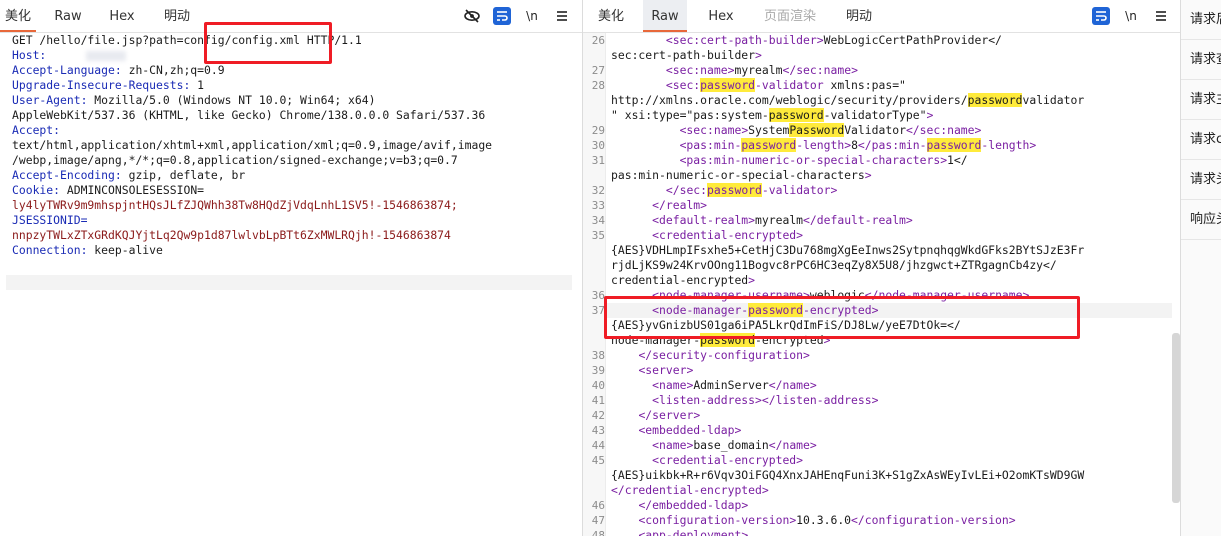 The image size is (1221, 536). I want to click on line-number: 44, so click(598, 445).